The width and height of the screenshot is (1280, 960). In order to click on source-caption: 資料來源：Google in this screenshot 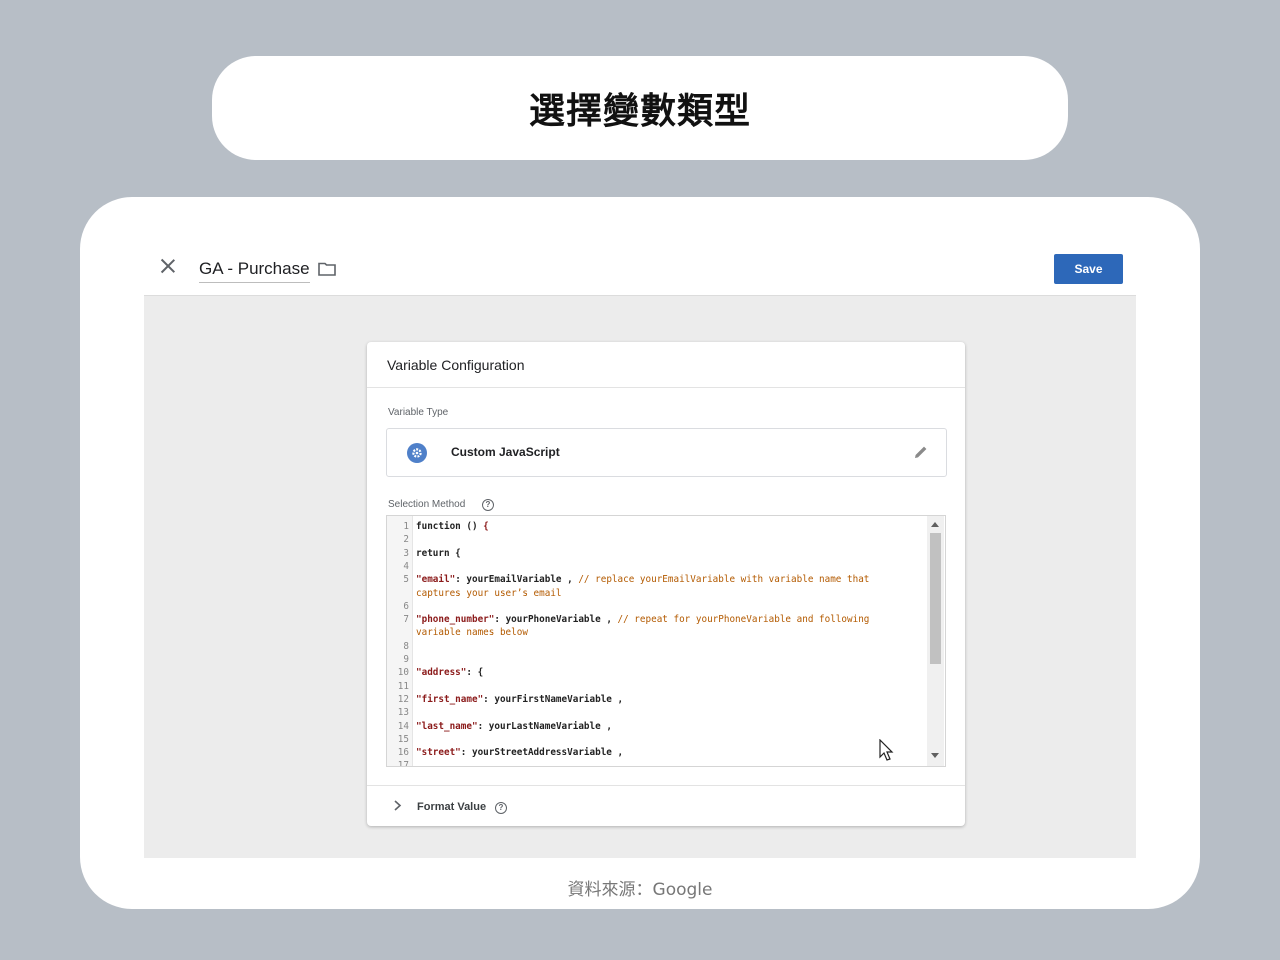, I will do `click(640, 890)`.